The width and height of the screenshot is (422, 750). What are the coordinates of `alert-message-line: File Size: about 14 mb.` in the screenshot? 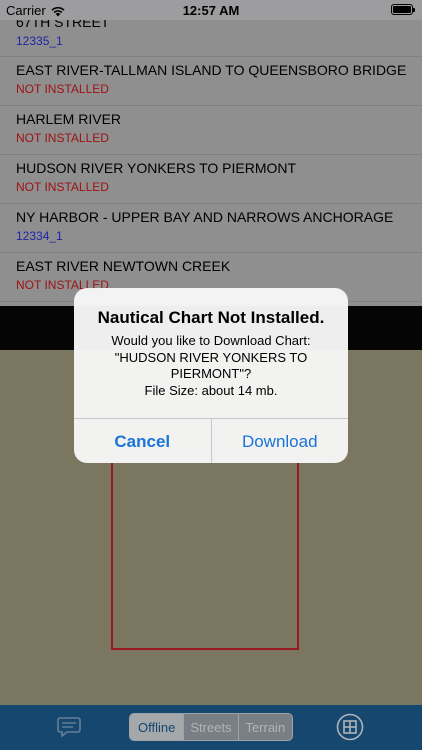 It's located at (211, 390).